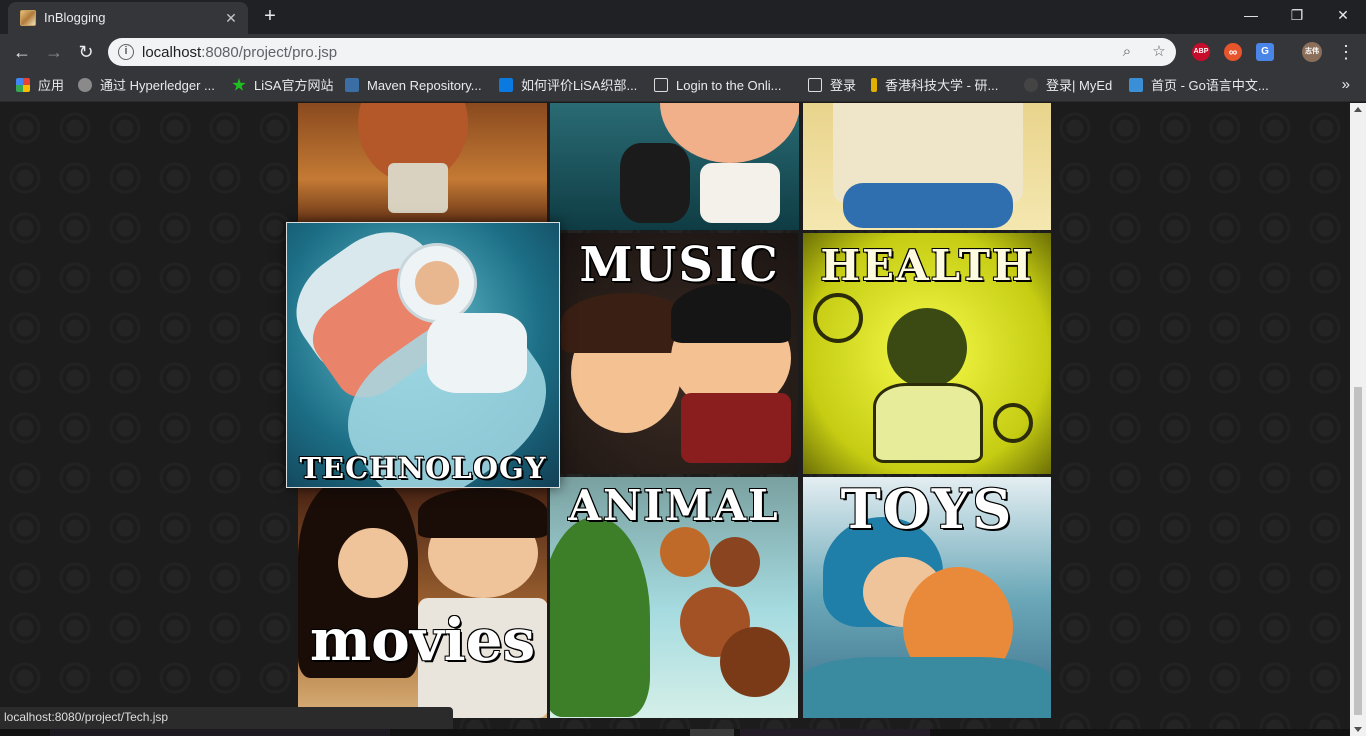 The height and width of the screenshot is (736, 1366). Describe the element at coordinates (1127, 52) in the screenshot. I see `zoom-icon: ⌕` at that location.